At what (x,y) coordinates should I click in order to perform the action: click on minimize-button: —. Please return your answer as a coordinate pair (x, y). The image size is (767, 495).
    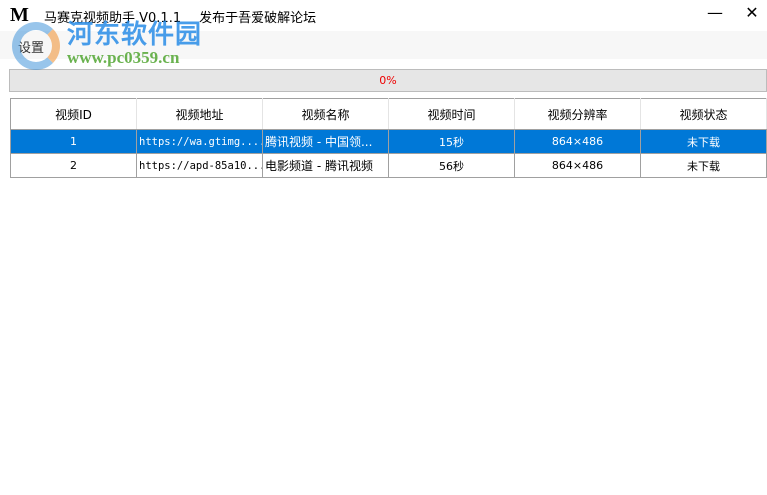
    Looking at the image, I should click on (715, 14).